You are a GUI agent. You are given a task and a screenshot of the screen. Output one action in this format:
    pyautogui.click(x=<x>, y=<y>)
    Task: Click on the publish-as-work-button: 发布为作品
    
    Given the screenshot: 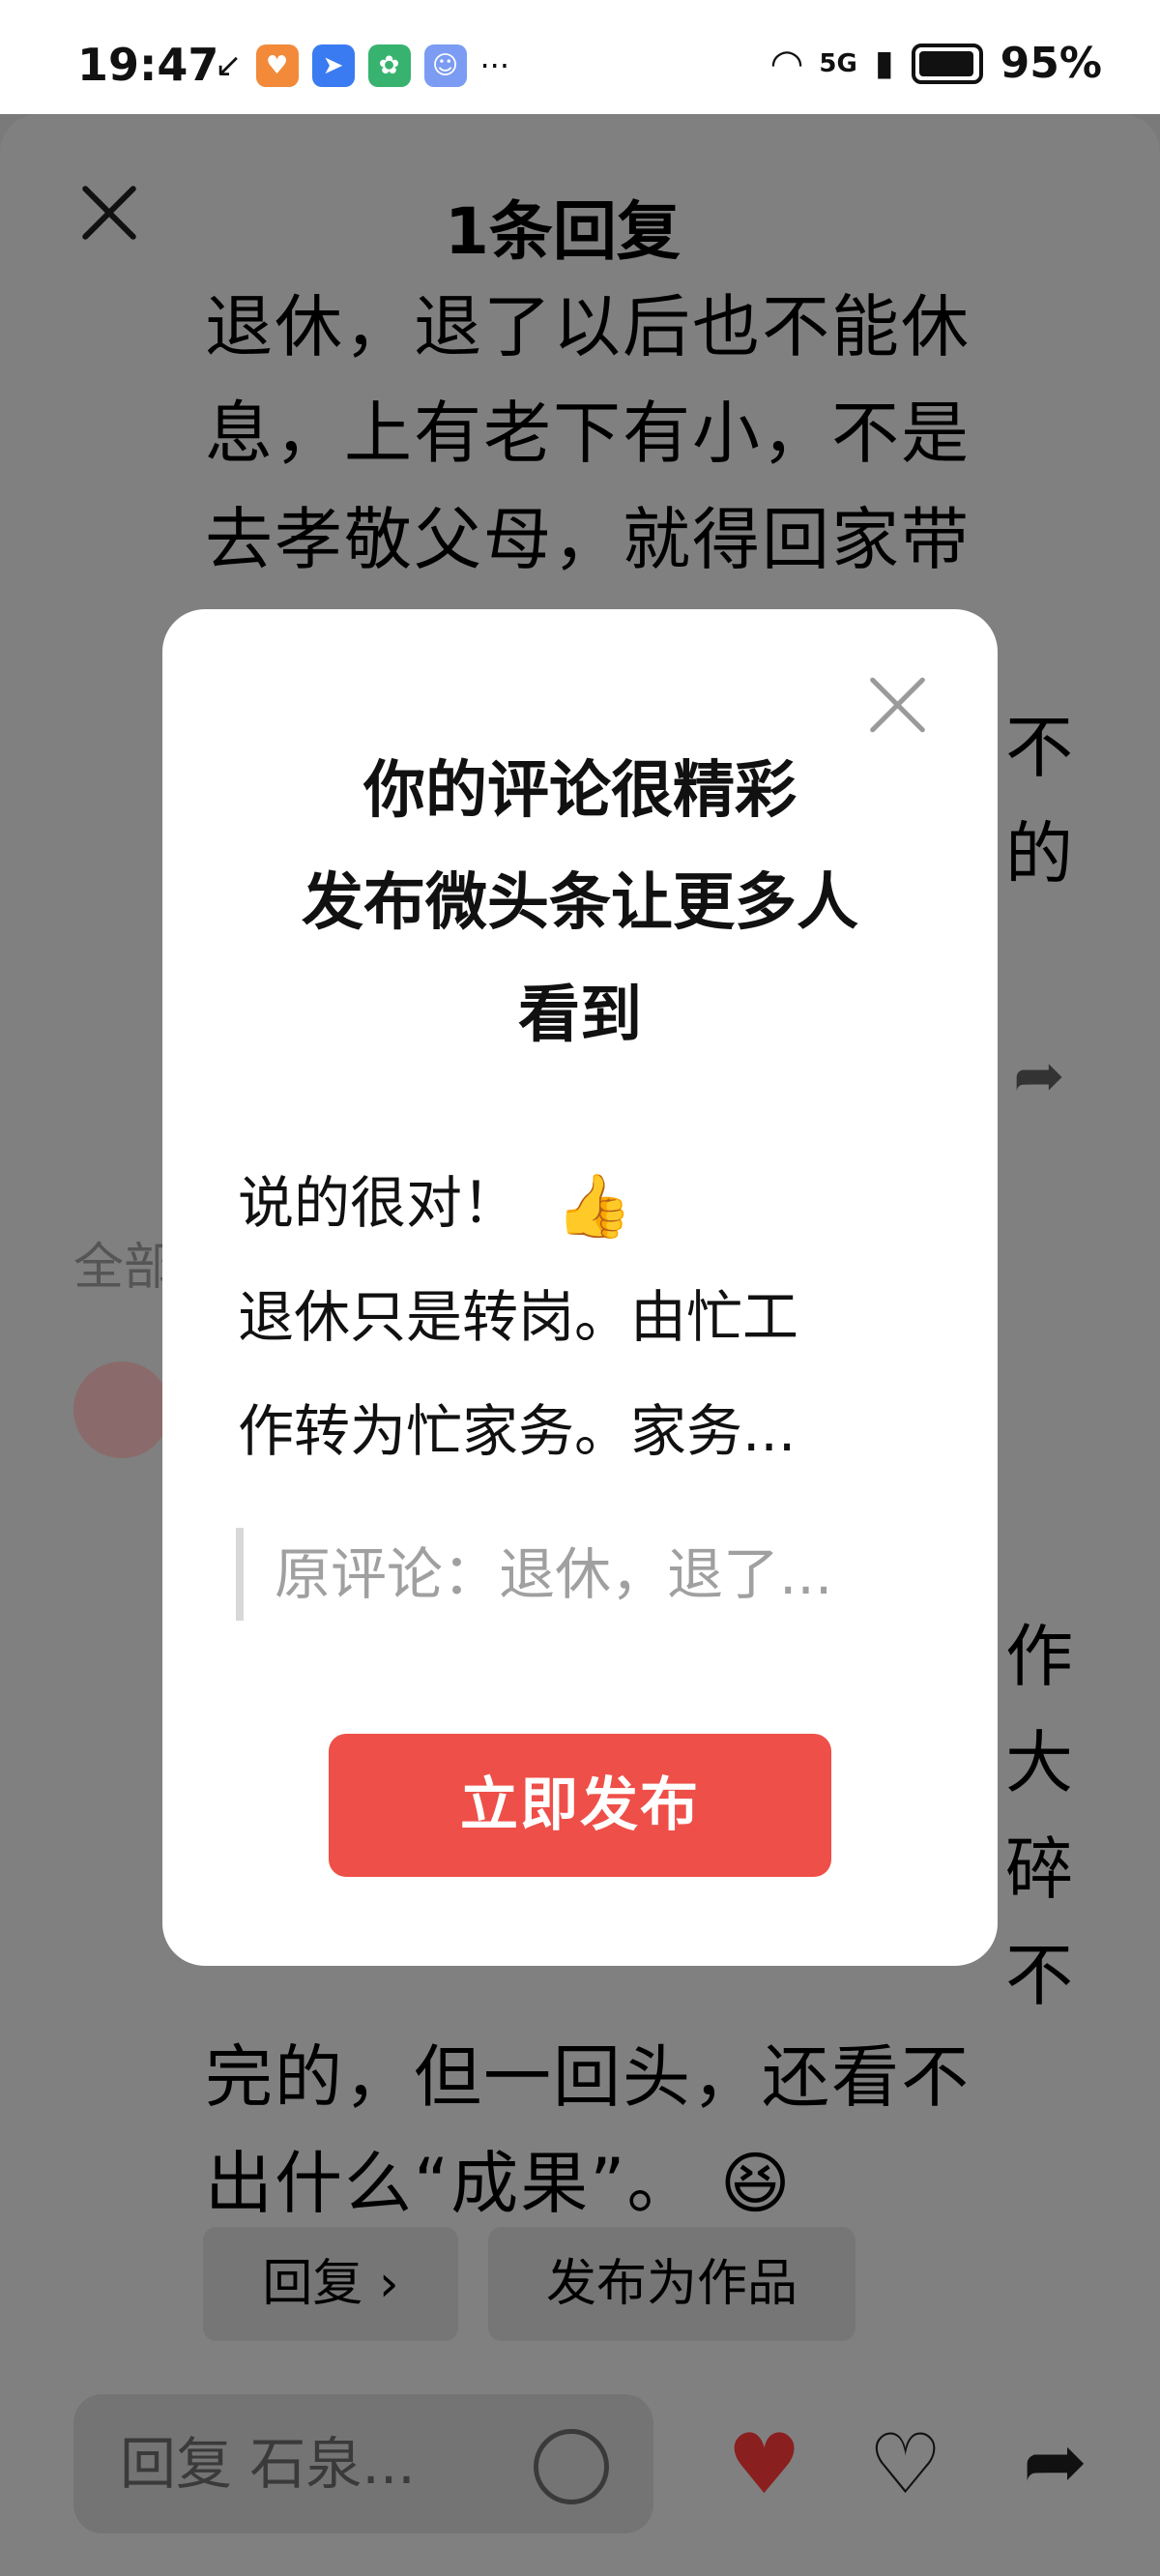 What is the action you would take?
    pyautogui.click(x=672, y=2284)
    